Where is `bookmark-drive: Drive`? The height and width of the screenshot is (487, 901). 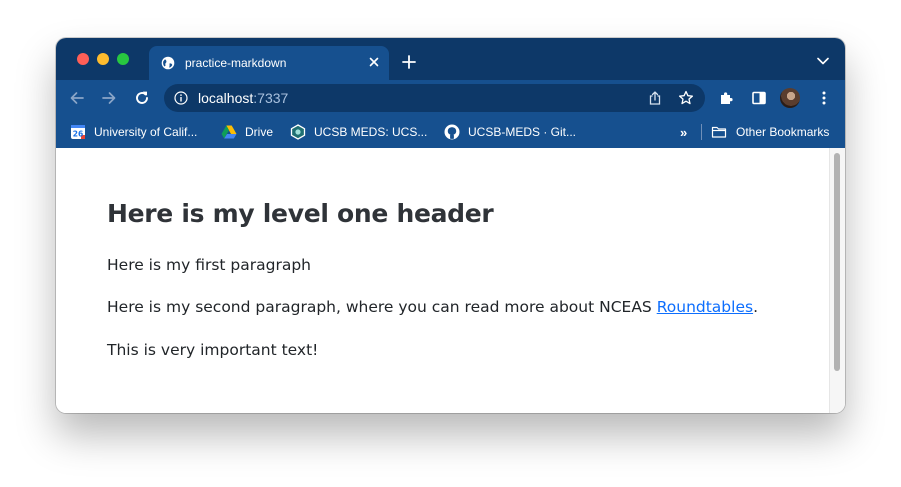 bookmark-drive: Drive is located at coordinates (251, 132).